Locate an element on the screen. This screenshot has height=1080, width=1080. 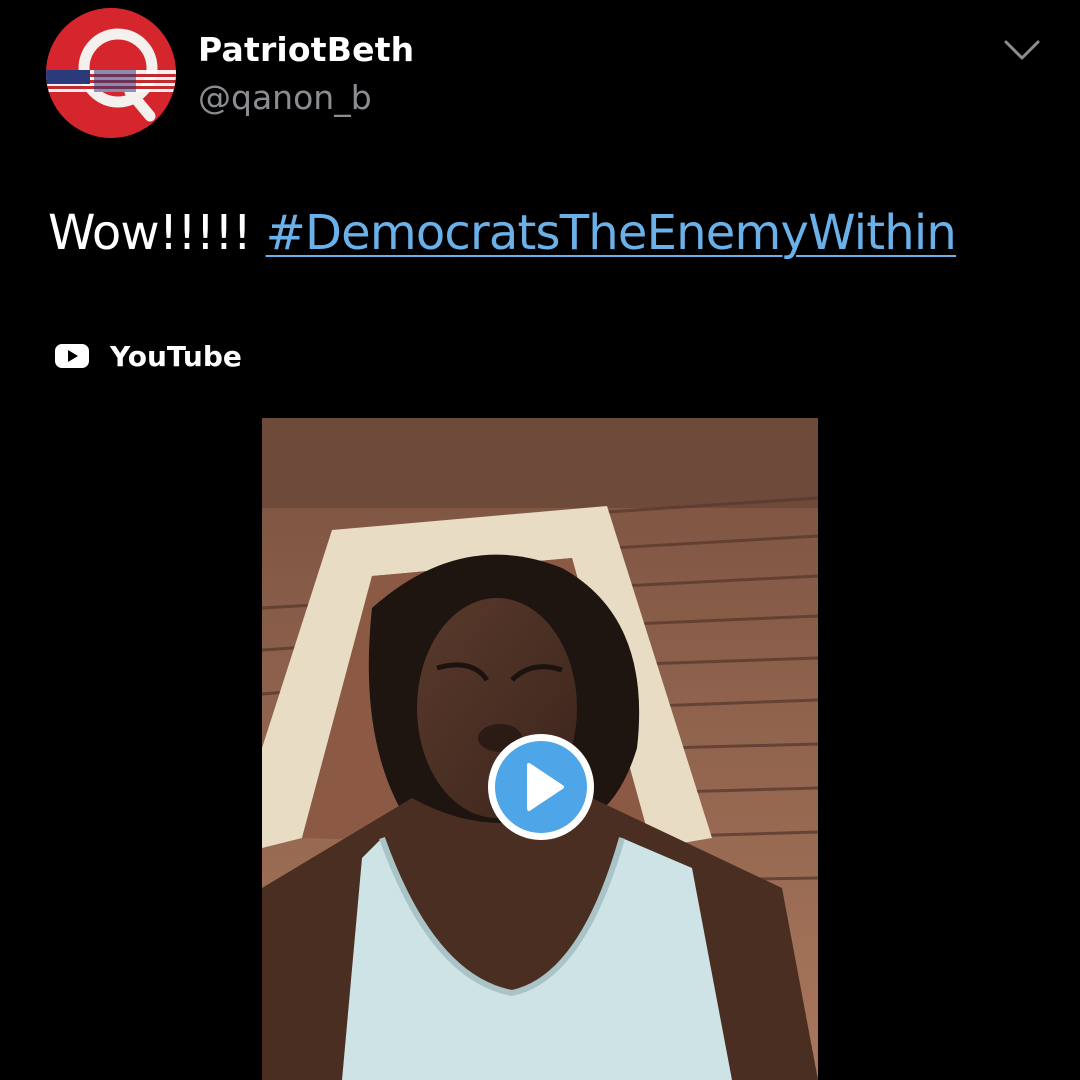
play-icon is located at coordinates (541, 787).